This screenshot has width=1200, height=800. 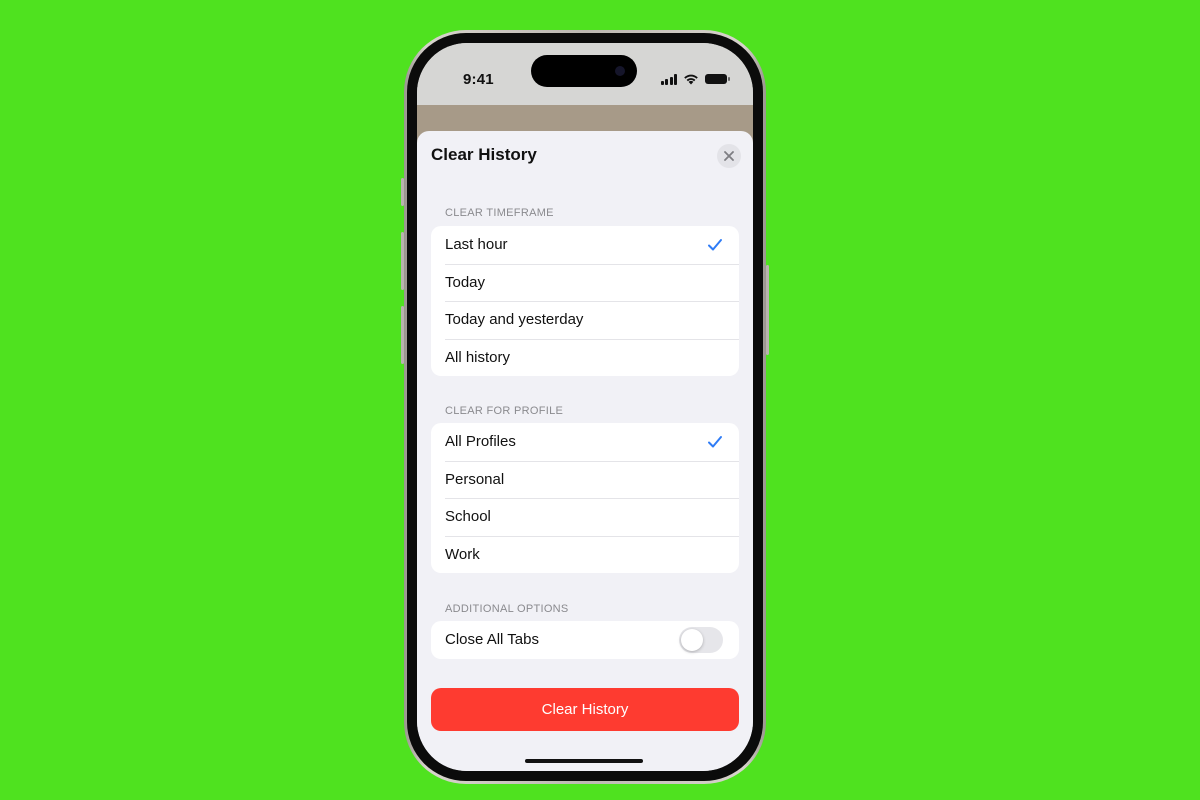 I want to click on status-icons, so click(x=695, y=79).